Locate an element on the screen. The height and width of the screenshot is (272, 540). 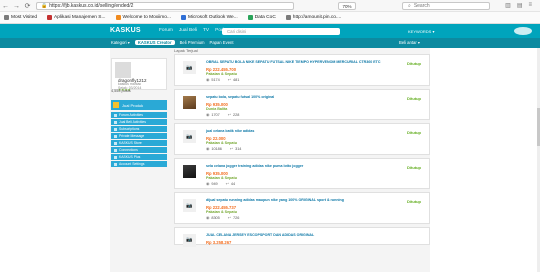
views-count: ◉ 10186 is located at coordinates (214, 149).